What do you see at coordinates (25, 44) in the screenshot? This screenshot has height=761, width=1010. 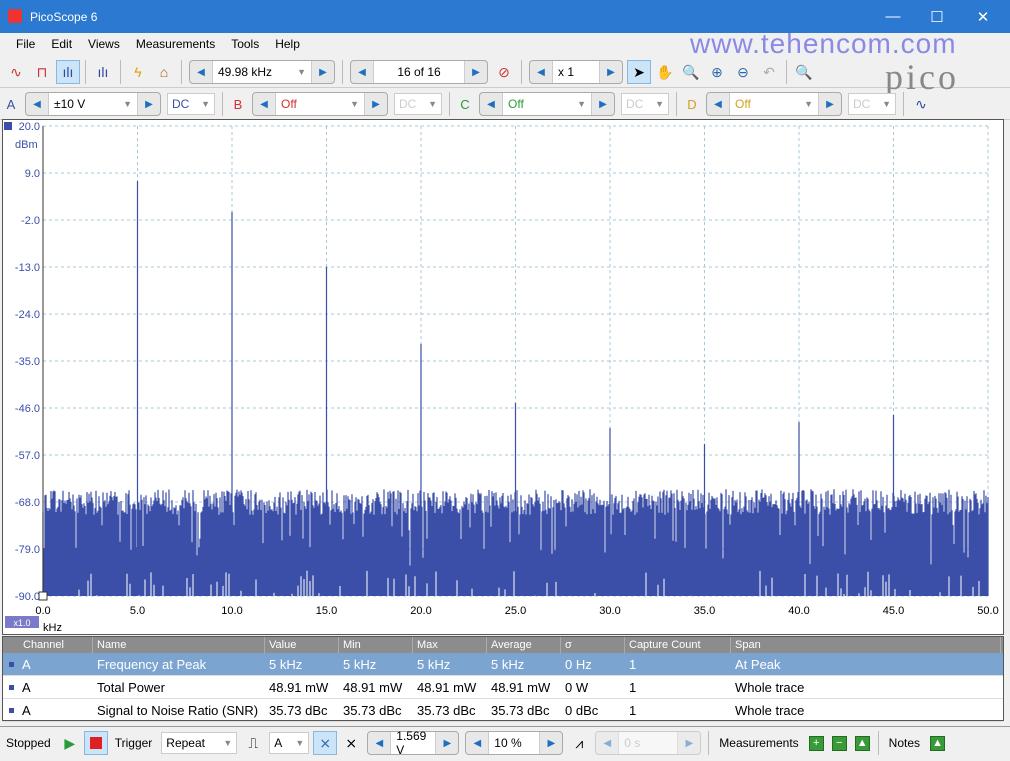 I see `menu-file: File` at bounding box center [25, 44].